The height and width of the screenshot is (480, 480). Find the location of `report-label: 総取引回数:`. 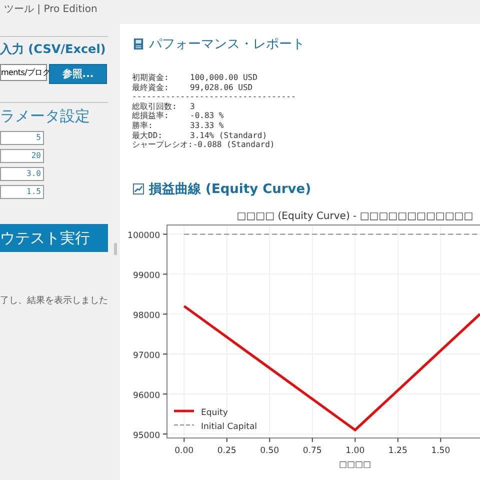

report-label: 総取引回数: is located at coordinates (155, 107).